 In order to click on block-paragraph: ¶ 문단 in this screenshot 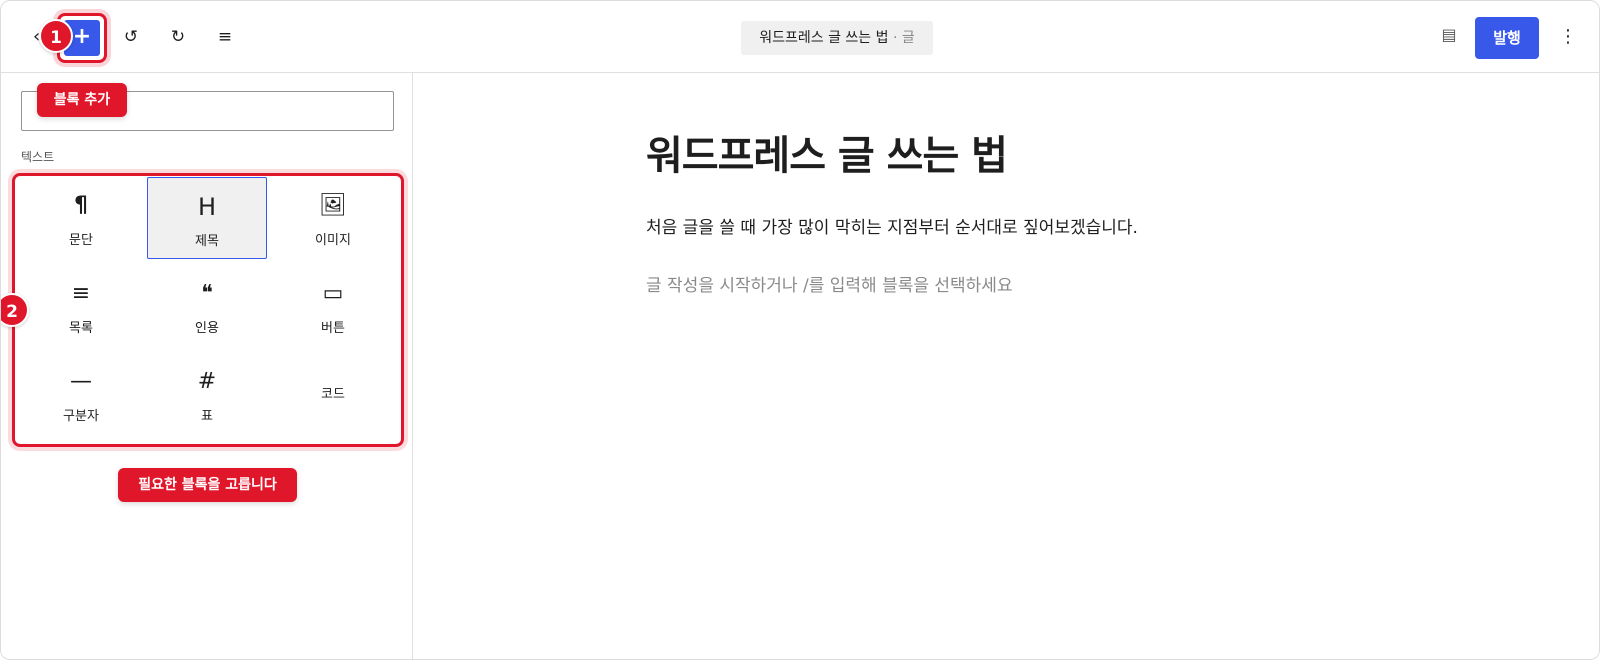, I will do `click(81, 218)`.